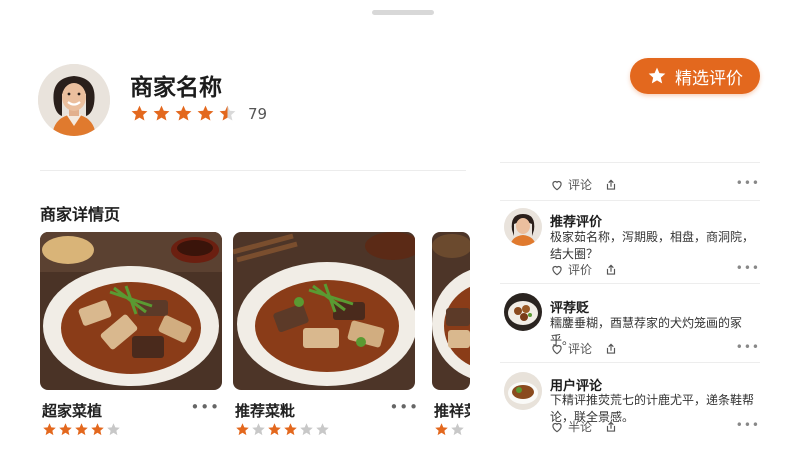 The width and height of the screenshot is (800, 450). I want to click on dish-name: 推荐菜粃, so click(265, 411).